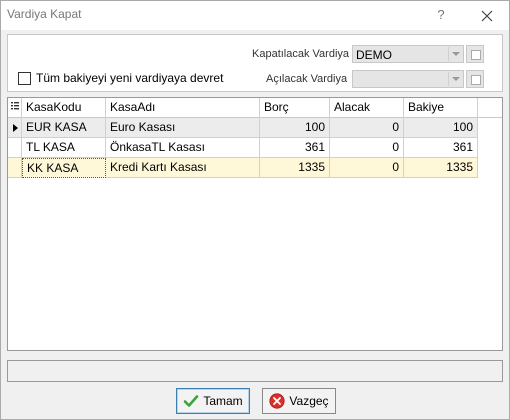  Describe the element at coordinates (441, 15) in the screenshot. I see `help-button: ?` at that location.